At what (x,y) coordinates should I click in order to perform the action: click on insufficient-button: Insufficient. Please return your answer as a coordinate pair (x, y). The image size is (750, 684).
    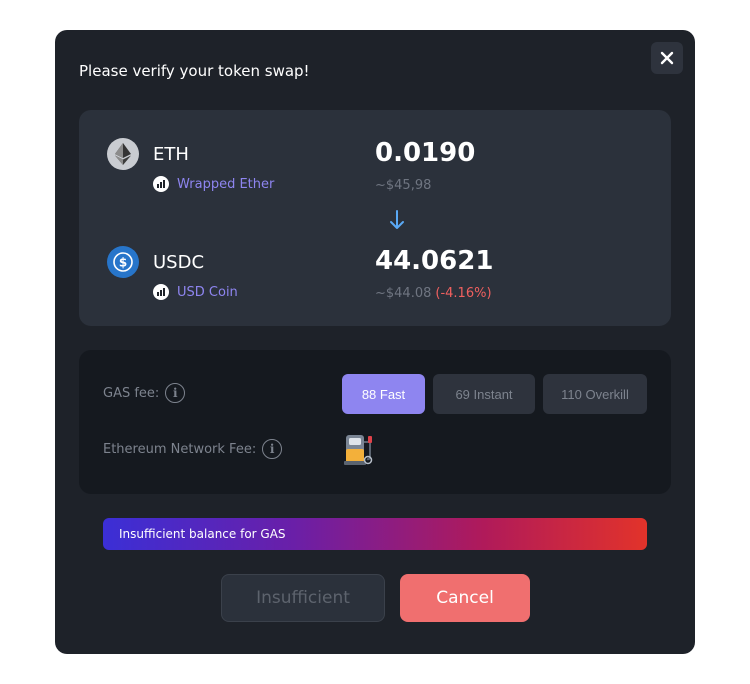
    Looking at the image, I should click on (303, 598).